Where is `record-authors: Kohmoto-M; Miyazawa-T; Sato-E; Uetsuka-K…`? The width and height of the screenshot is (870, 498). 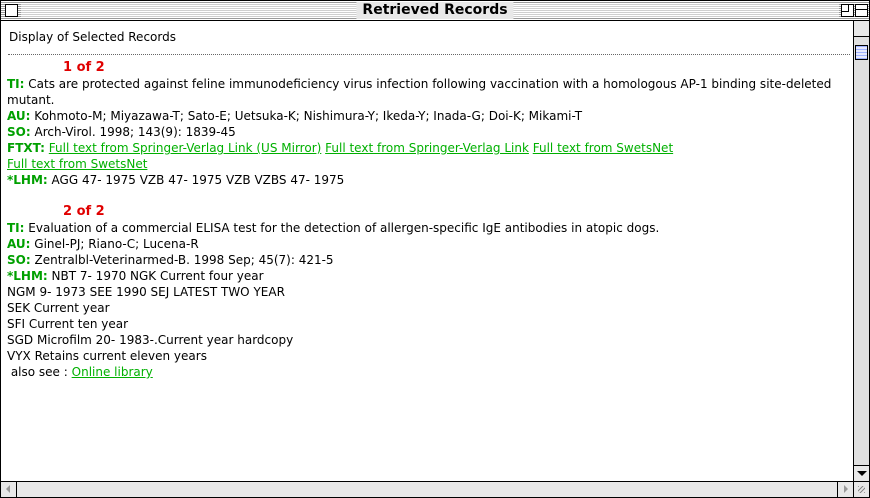
record-authors: Kohmoto-M; Miyazawa-T; Sato-E; Uetsuka-K… is located at coordinates (308, 116).